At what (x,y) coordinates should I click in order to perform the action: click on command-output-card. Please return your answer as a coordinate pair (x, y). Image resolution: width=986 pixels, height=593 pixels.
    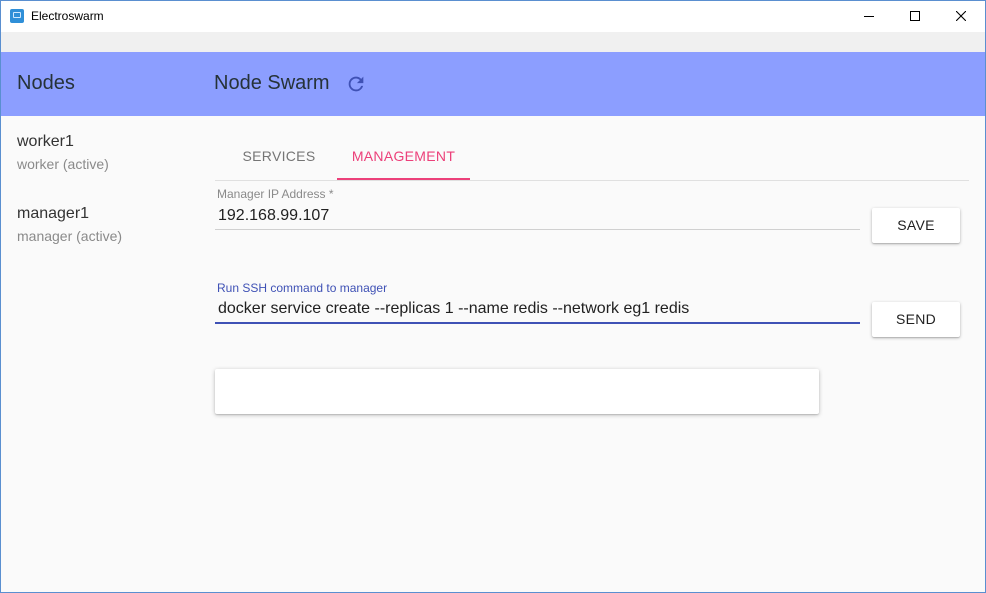
    Looking at the image, I should click on (517, 391).